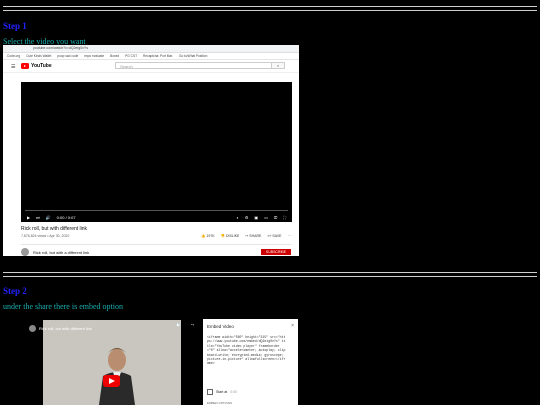 This screenshot has width=540, height=405. What do you see at coordinates (275, 217) in the screenshot?
I see `cast-icon: ⎚` at bounding box center [275, 217].